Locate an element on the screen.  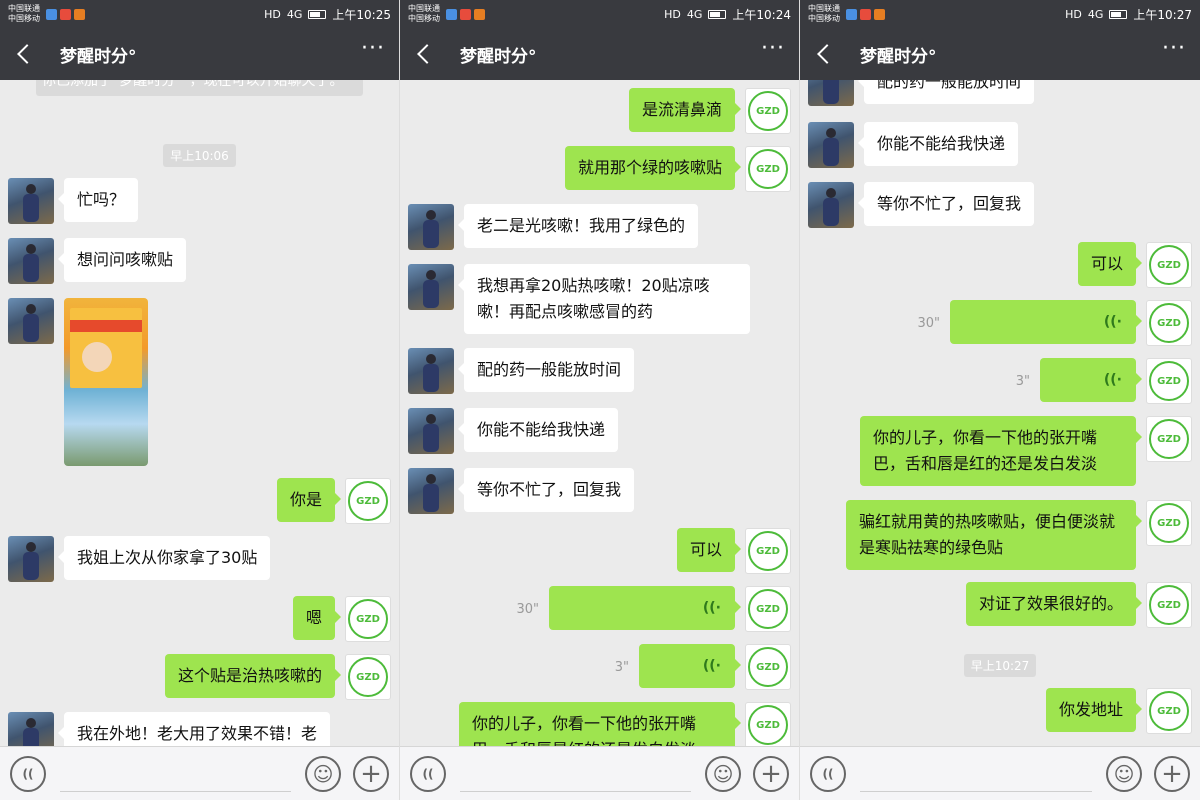
message-bubble: 你是 is located at coordinates (309, 500).